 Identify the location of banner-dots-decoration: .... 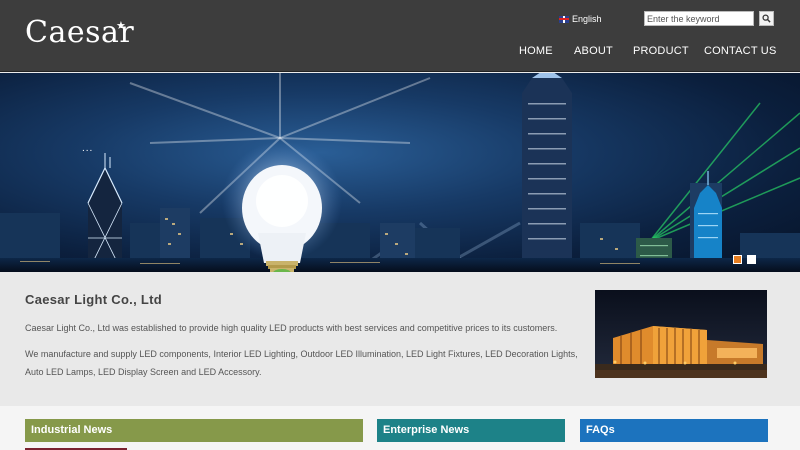
(88, 148).